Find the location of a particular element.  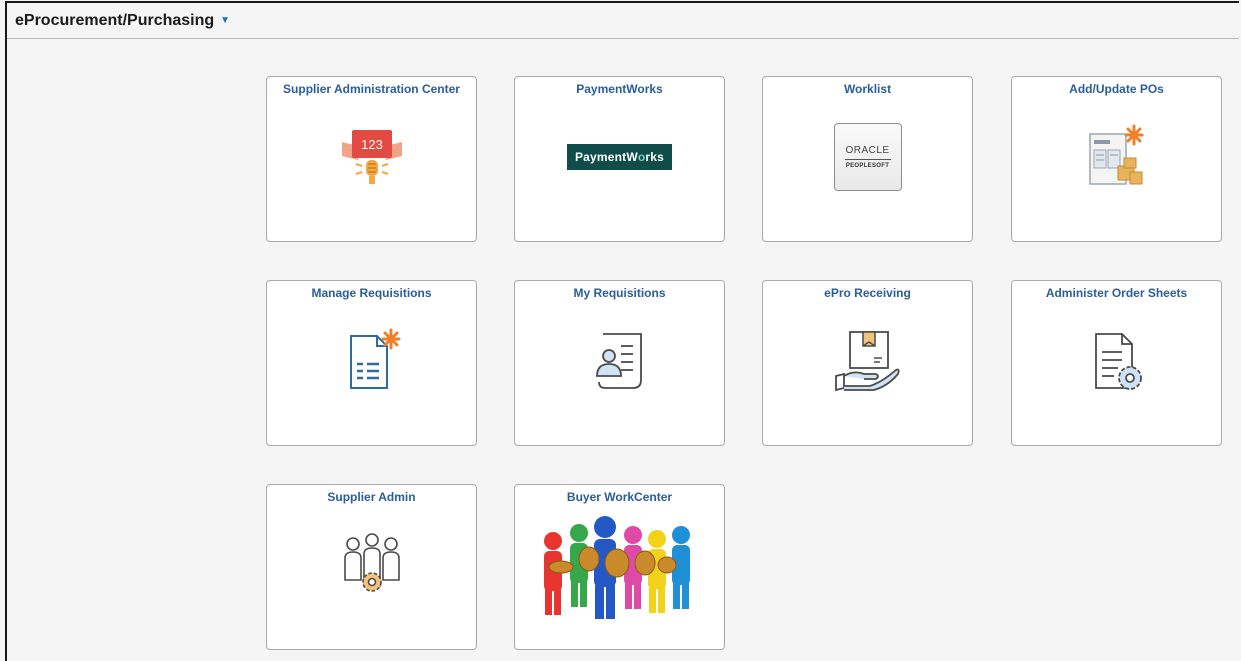

tile-title: My Requisitions is located at coordinates (619, 293).